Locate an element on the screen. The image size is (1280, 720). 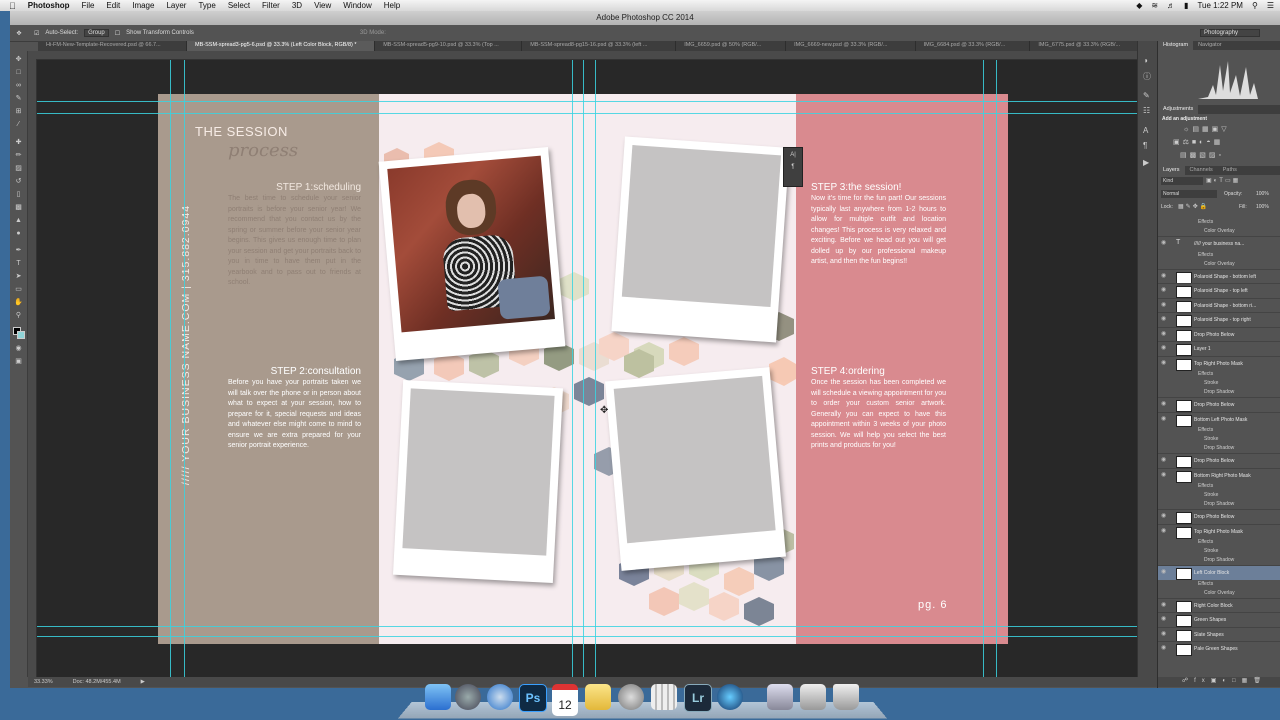
menu-type: Type is located at coordinates (206, 5).